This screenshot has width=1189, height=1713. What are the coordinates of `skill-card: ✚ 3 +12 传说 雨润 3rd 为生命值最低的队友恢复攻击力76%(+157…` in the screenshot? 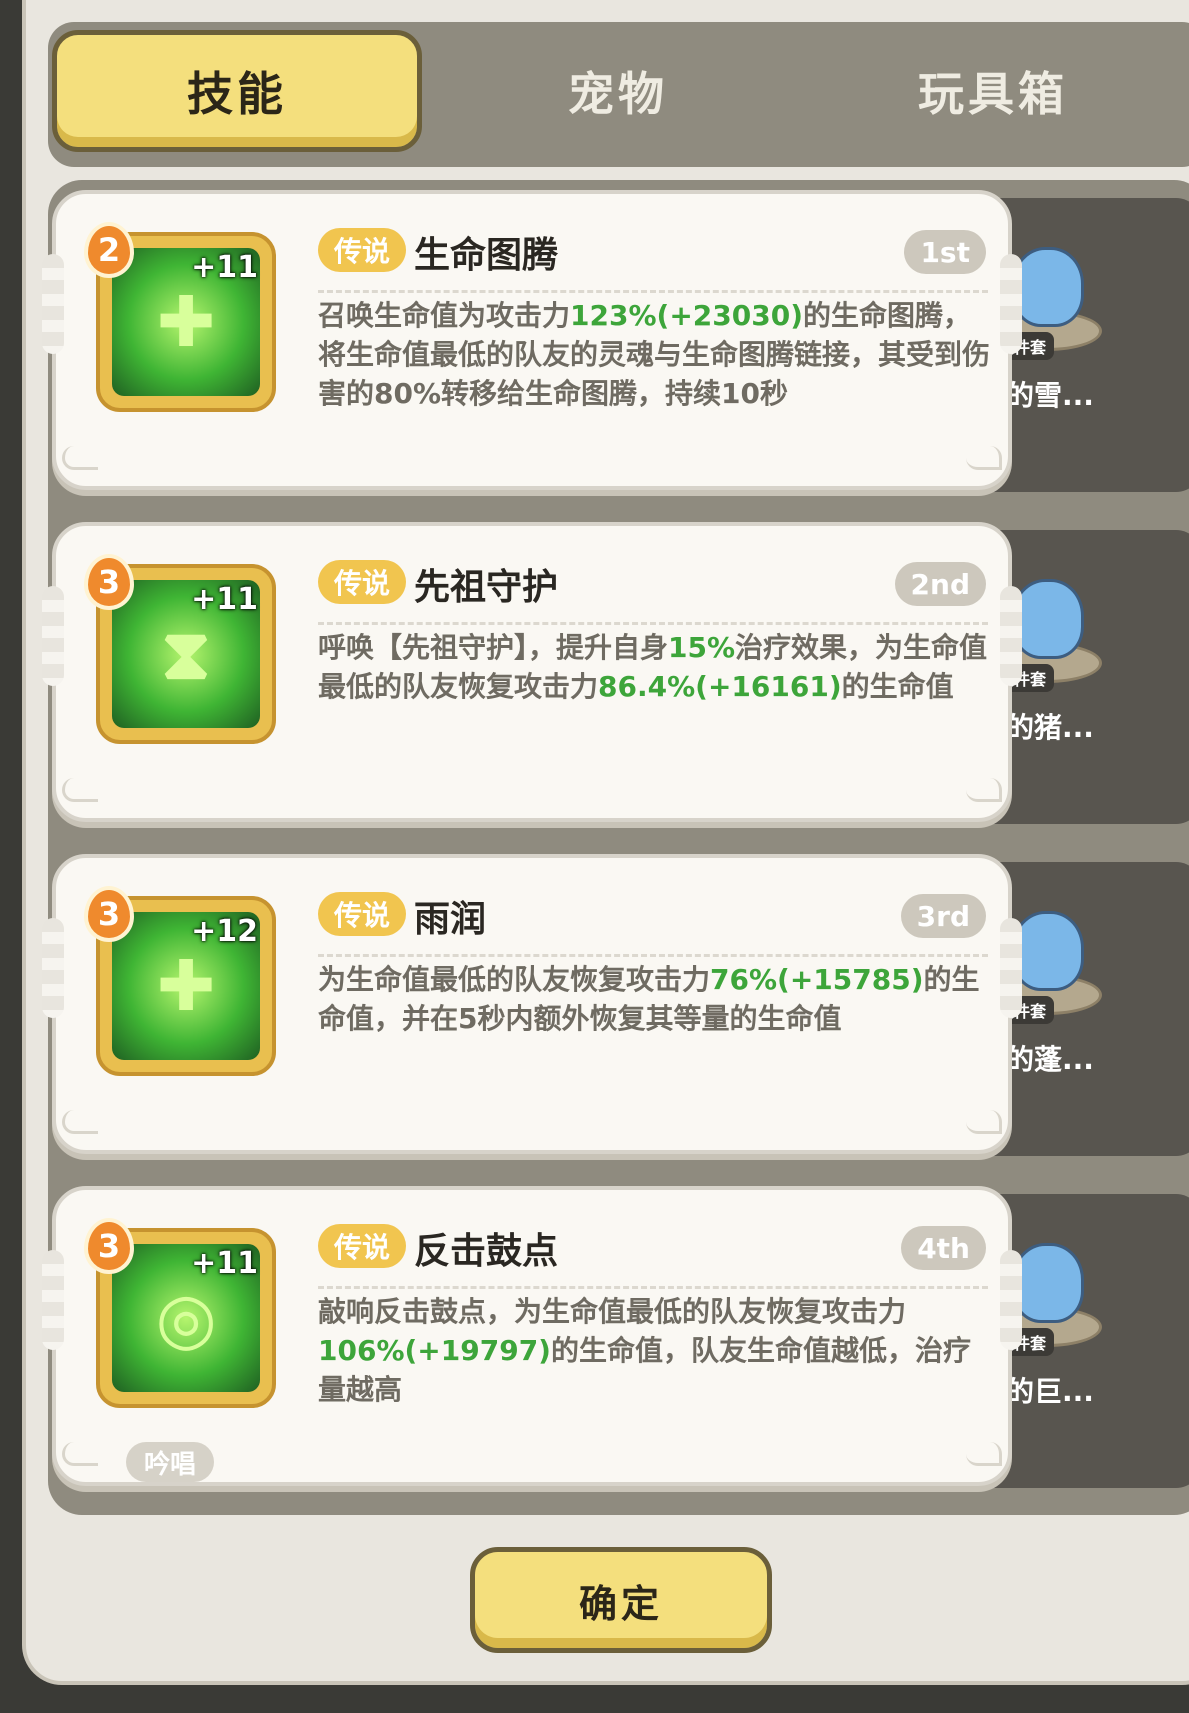 It's located at (532, 1004).